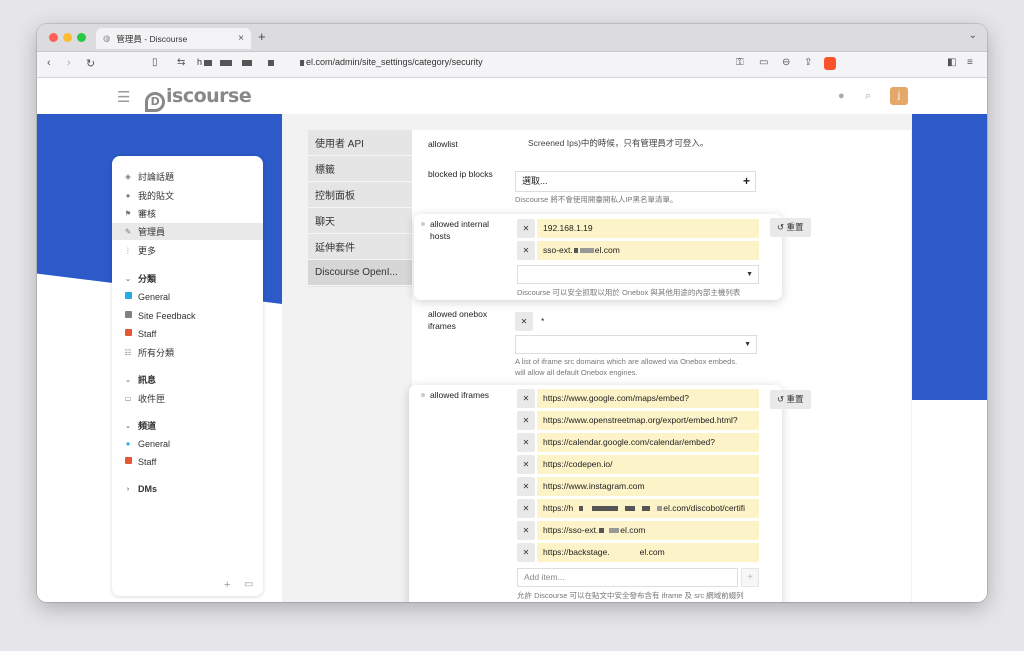 This screenshot has width=1024, height=651. I want to click on list-item: ✕ *, so click(636, 321).